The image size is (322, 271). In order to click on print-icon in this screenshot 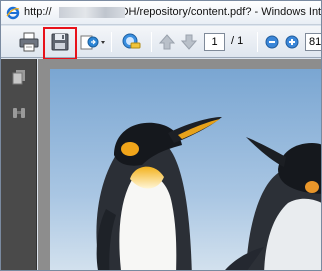, I will do `click(29, 42)`.